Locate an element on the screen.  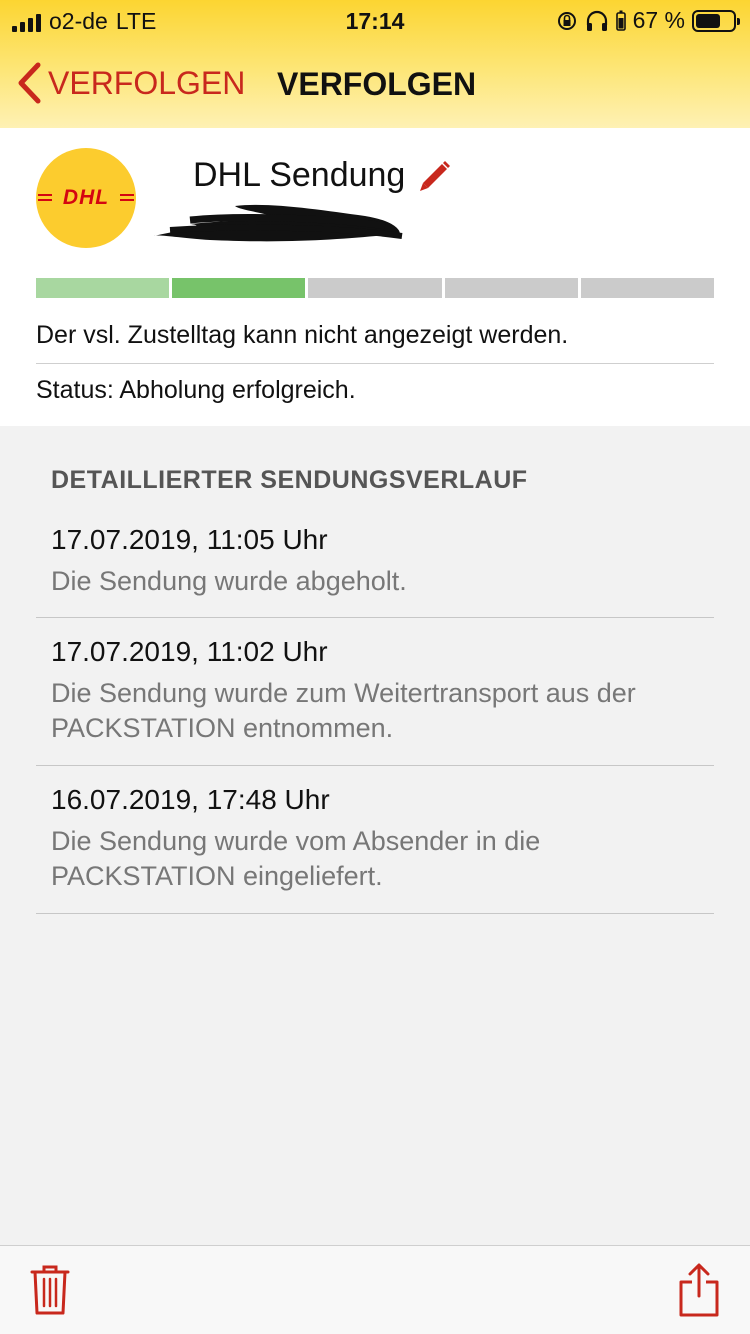
share-button is located at coordinates (699, 1292).